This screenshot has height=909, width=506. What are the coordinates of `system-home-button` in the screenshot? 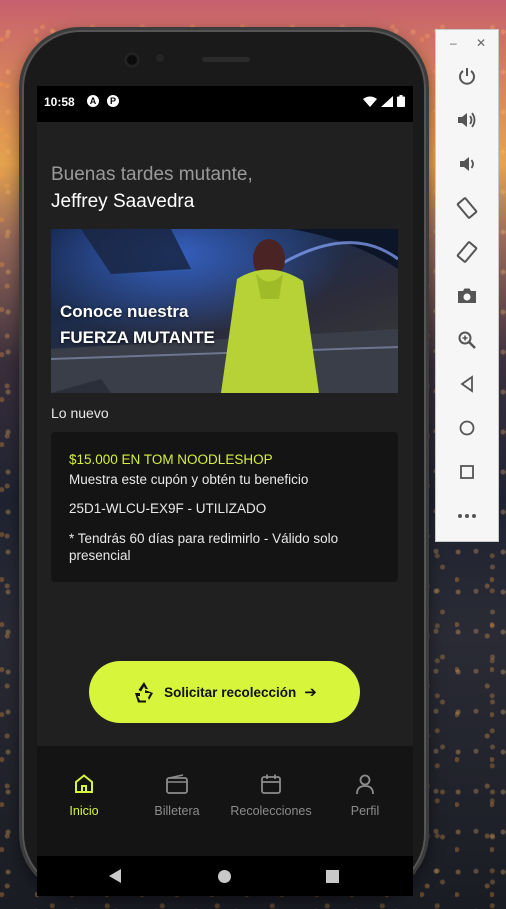 It's located at (224, 876).